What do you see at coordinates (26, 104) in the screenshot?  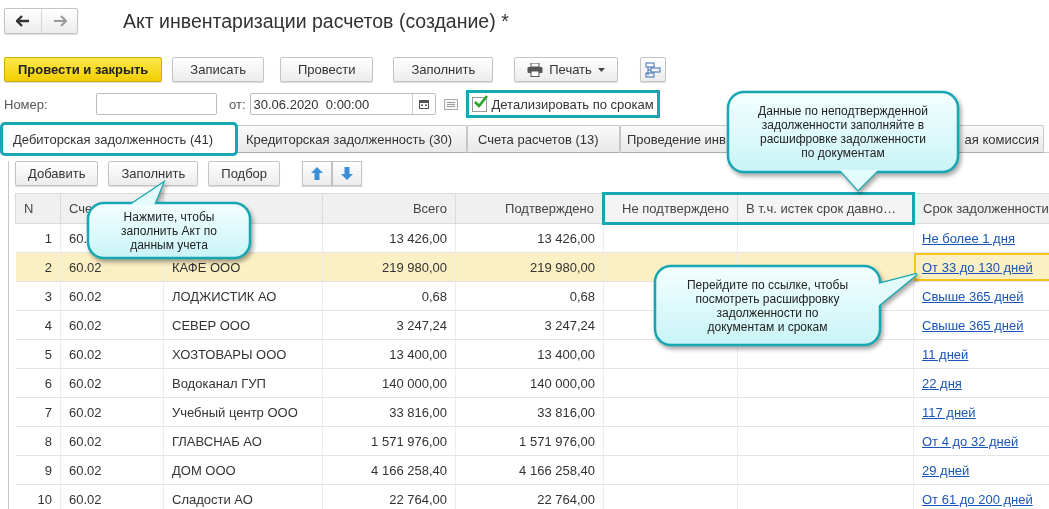 I see `number-label: Номер:` at bounding box center [26, 104].